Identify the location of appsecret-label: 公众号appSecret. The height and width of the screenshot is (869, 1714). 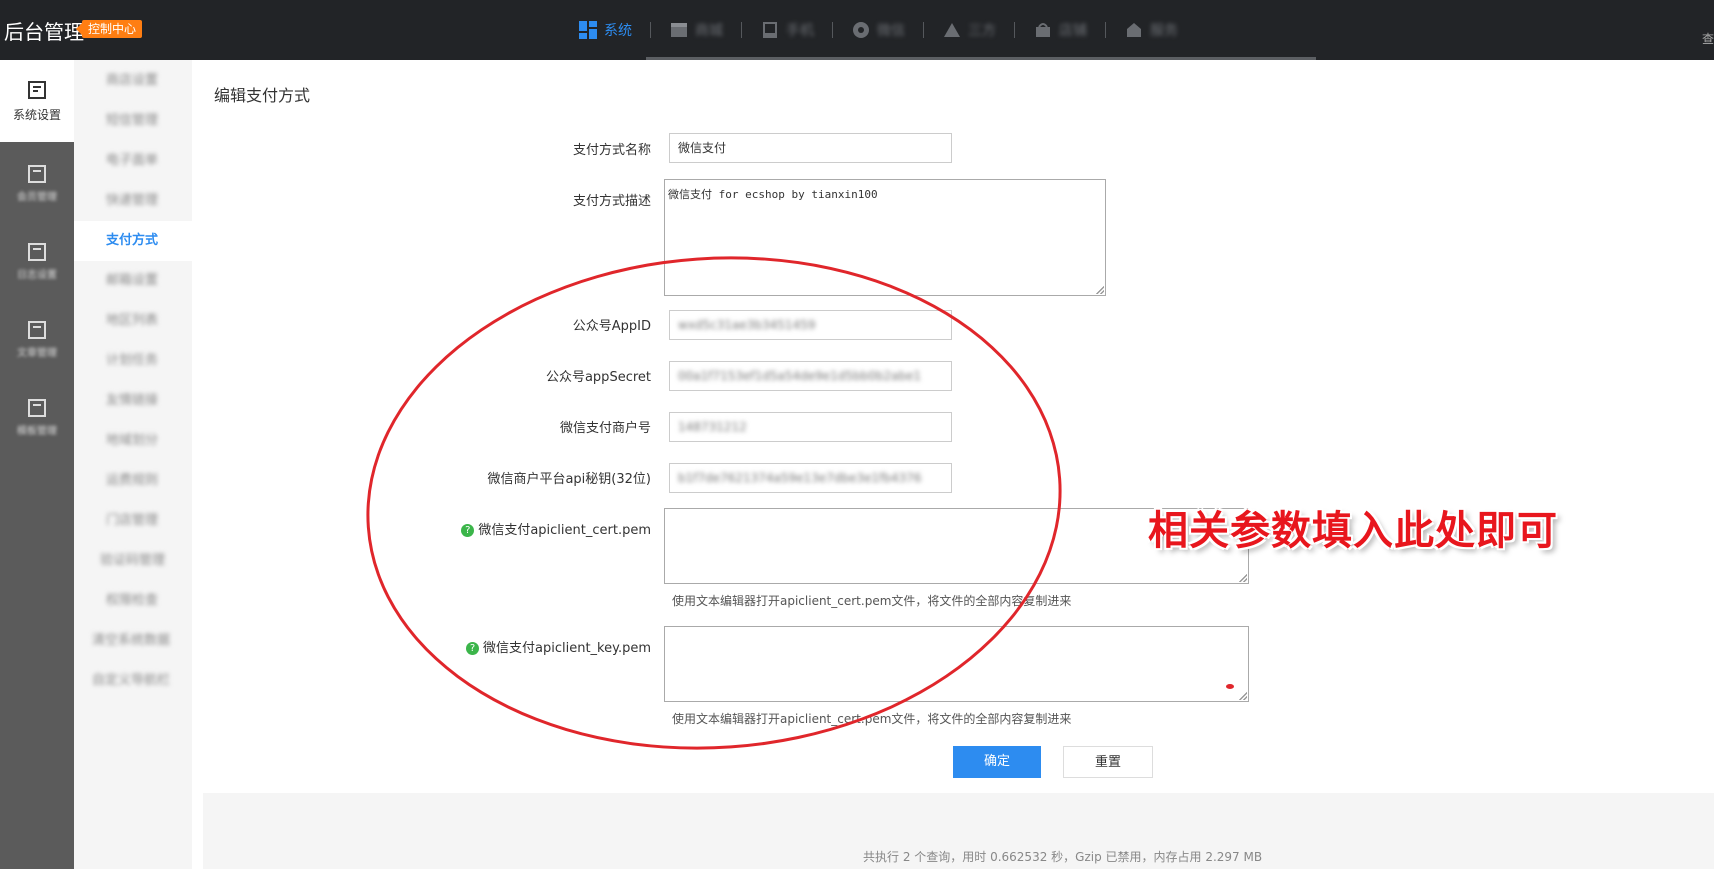
(598, 377).